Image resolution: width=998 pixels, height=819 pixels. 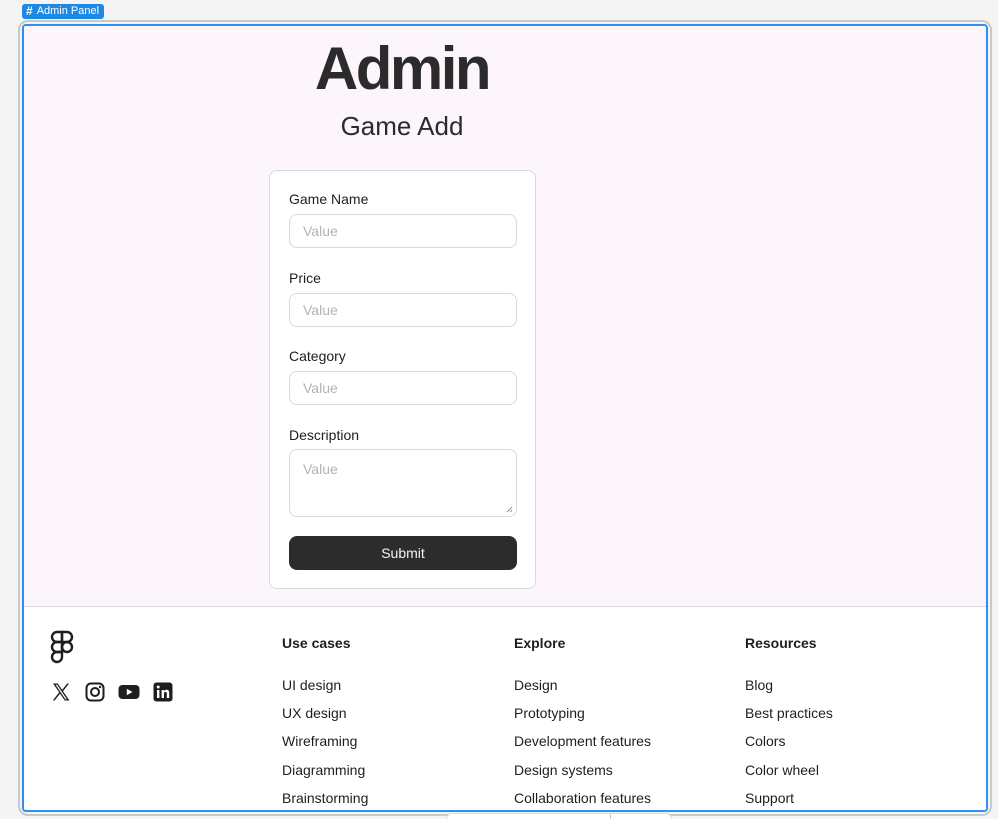 What do you see at coordinates (403, 231) in the screenshot?
I see `game-name-input: Value` at bounding box center [403, 231].